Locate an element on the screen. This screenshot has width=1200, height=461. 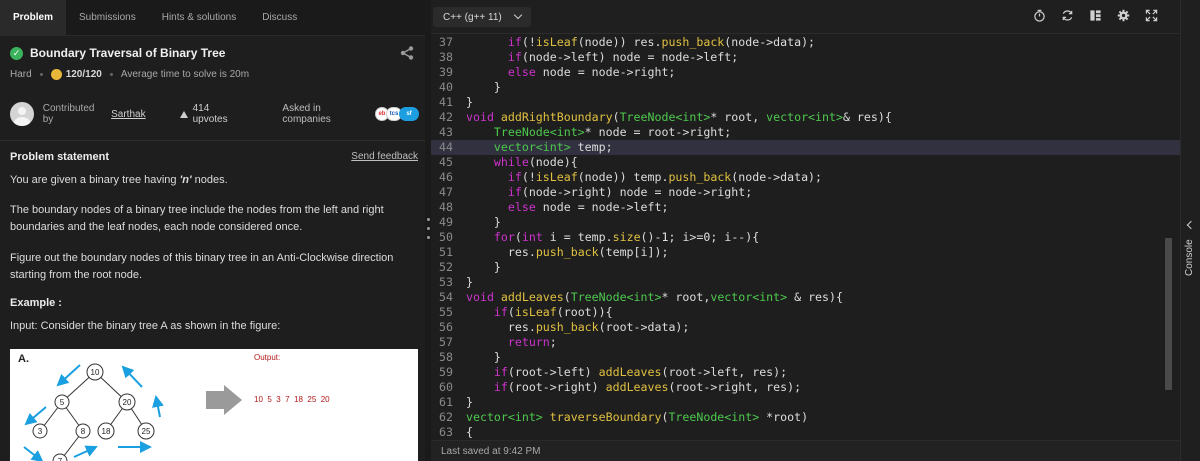
line-number: 47 is located at coordinates (446, 192).